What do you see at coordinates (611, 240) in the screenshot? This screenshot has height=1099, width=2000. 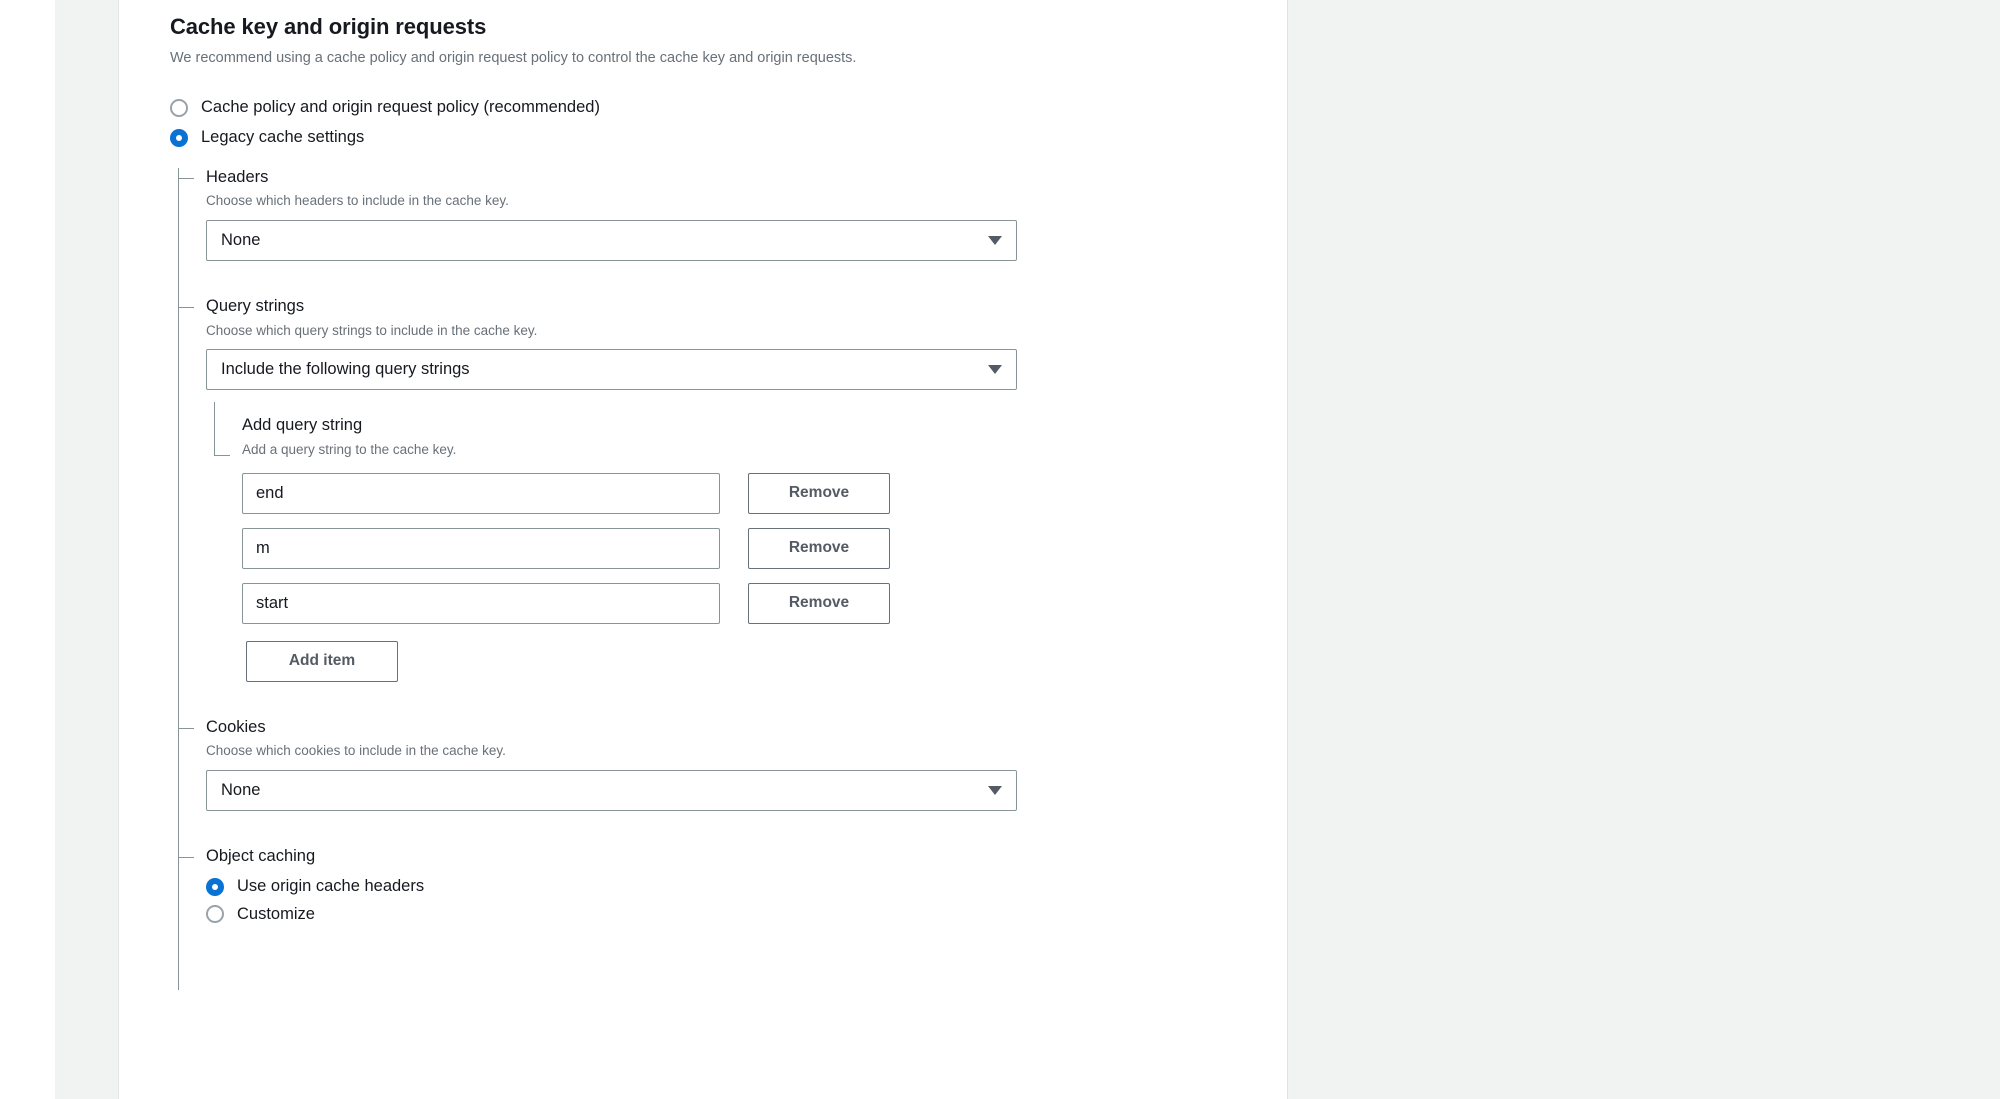 I see `select-headers: None` at bounding box center [611, 240].